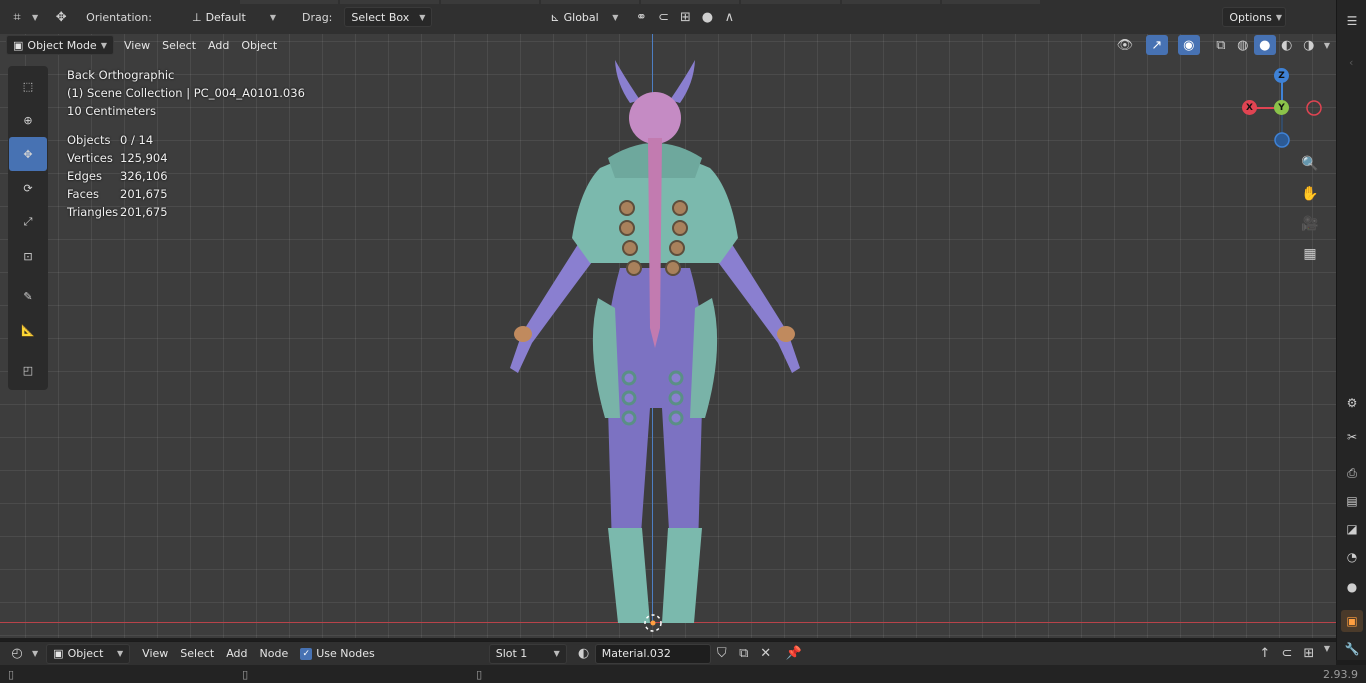 The height and width of the screenshot is (683, 1366). Describe the element at coordinates (89, 140) in the screenshot. I see `stat-label: Objects` at that location.